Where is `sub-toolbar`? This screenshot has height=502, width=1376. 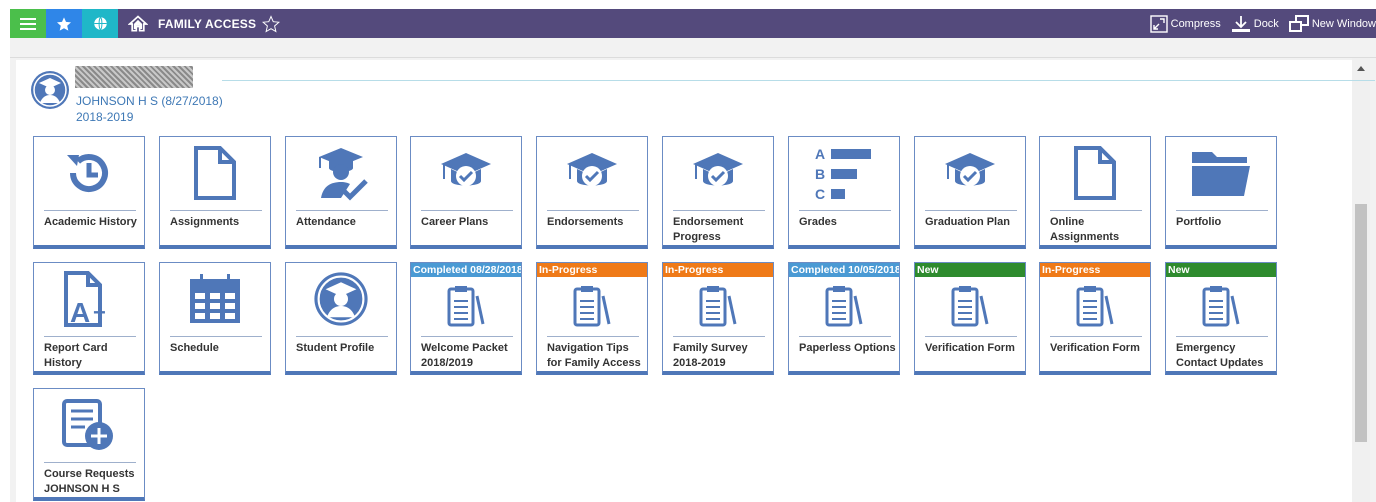 sub-toolbar is located at coordinates (693, 48).